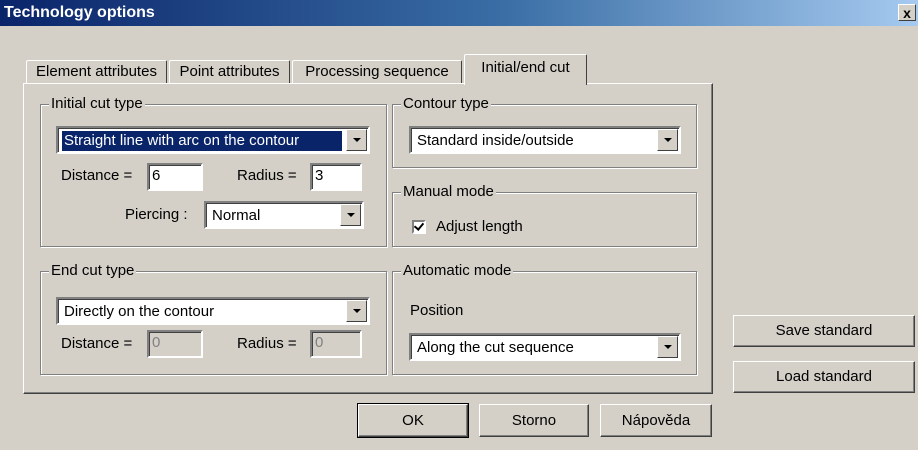 This screenshot has height=450, width=918. I want to click on end-radius-field: 0, so click(336, 344).